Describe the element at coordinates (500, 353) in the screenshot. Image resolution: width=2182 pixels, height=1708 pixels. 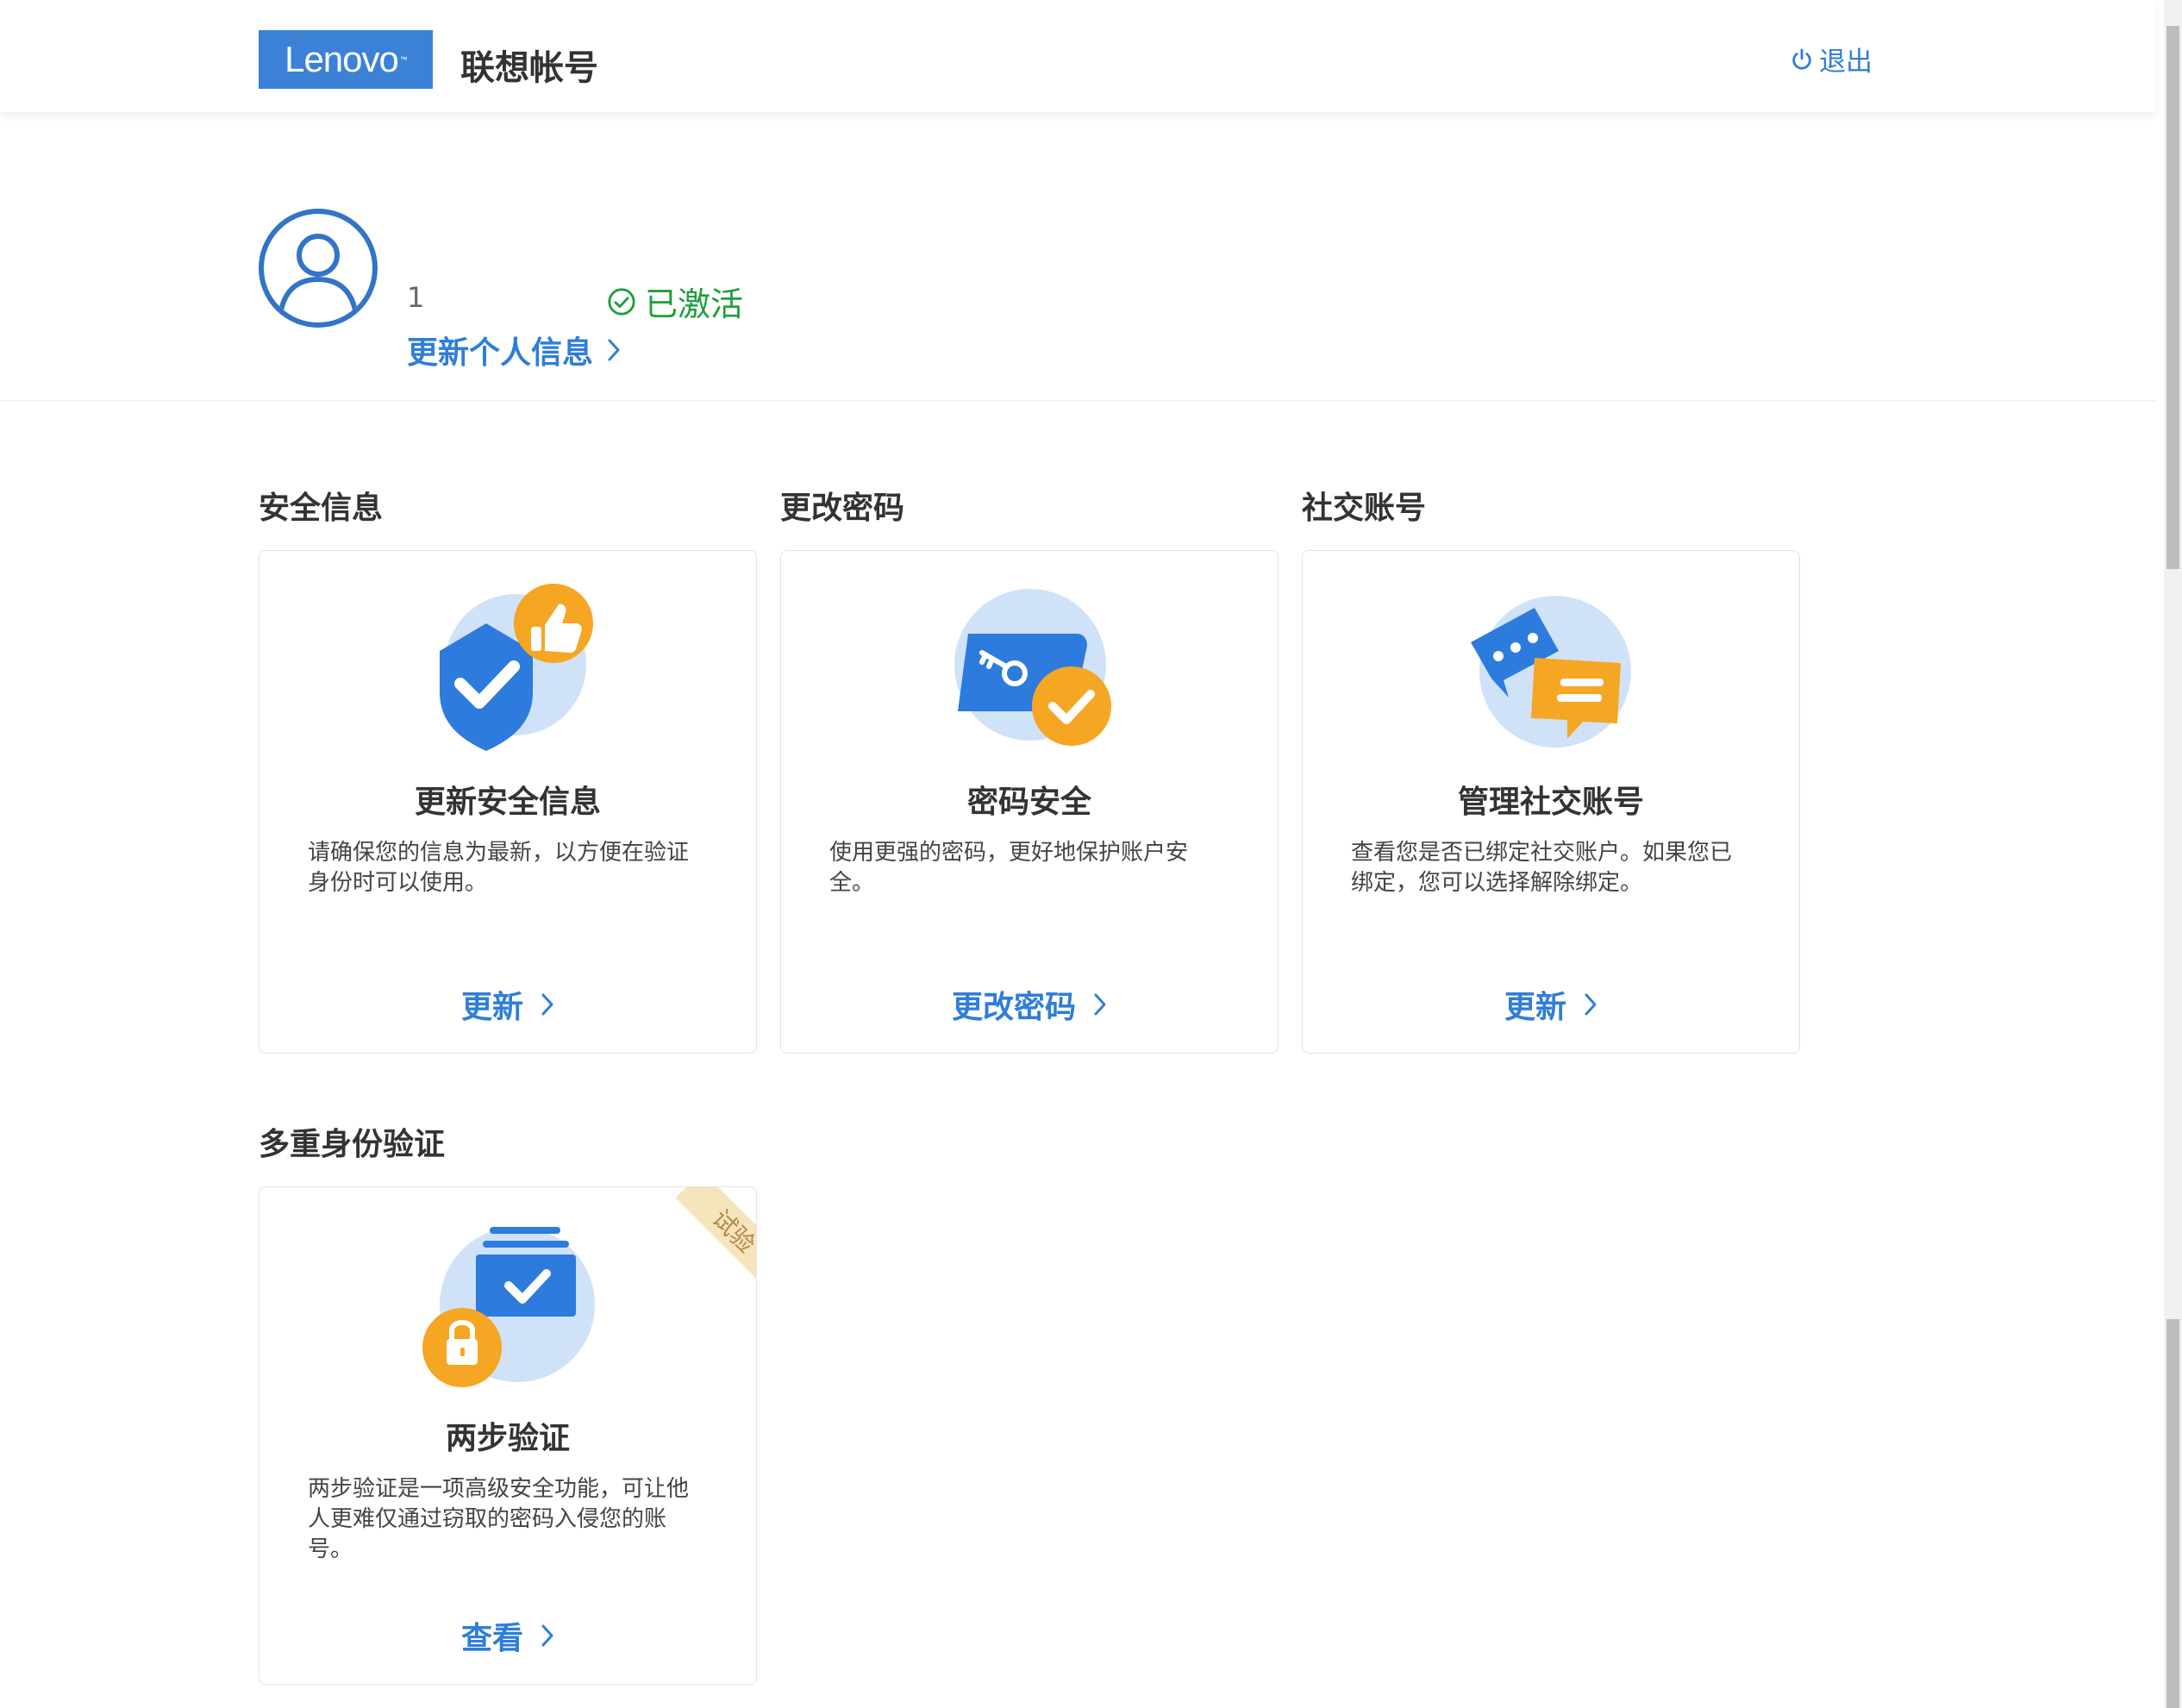
I see `update-profile-label: 更新个人信息` at that location.